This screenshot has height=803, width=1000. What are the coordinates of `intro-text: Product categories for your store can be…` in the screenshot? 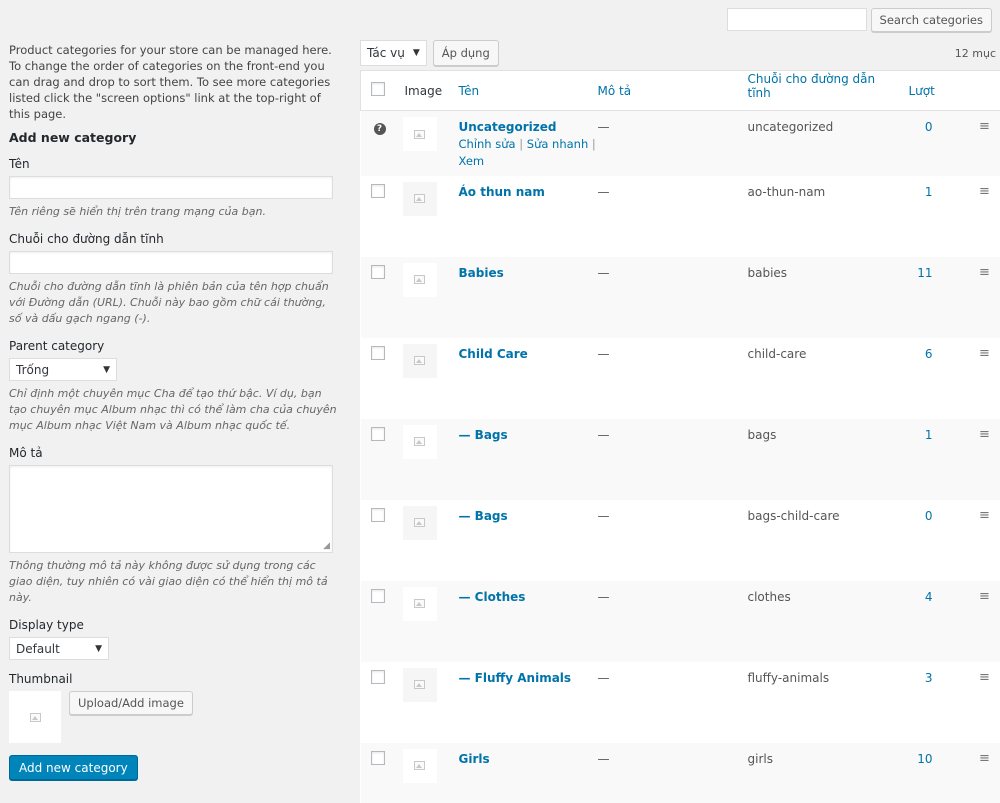 It's located at (174, 82).